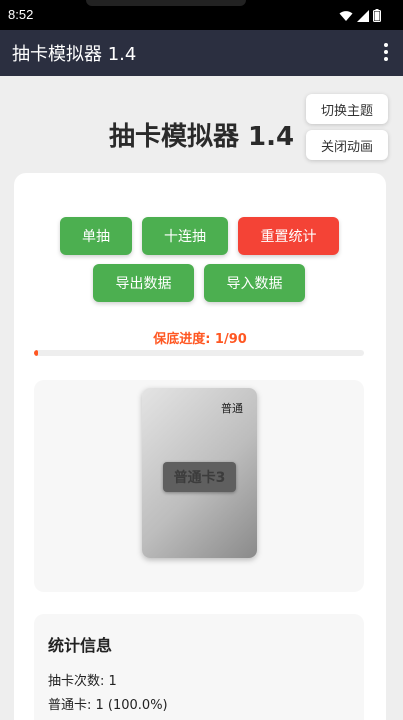 Image resolution: width=403 pixels, height=720 pixels. I want to click on stats-panel: 统计信息 抽卡次数: 1 普通卡: 1 (100.0%), so click(199, 667).